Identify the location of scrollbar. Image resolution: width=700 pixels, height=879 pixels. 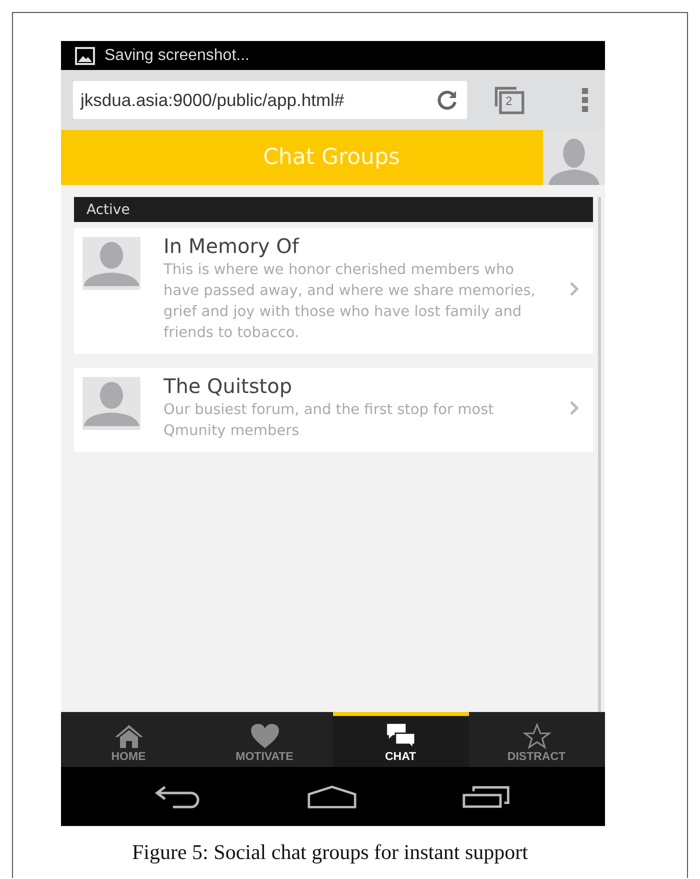
(599, 454).